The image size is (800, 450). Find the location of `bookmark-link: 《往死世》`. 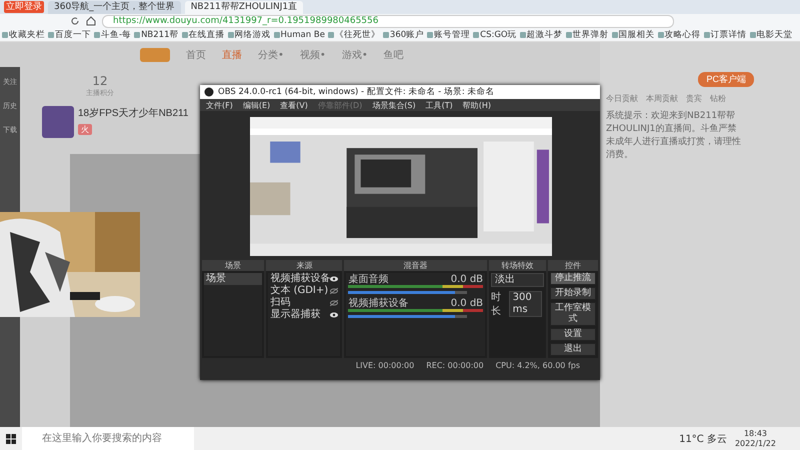

bookmark-link: 《往死世》 is located at coordinates (354, 34).